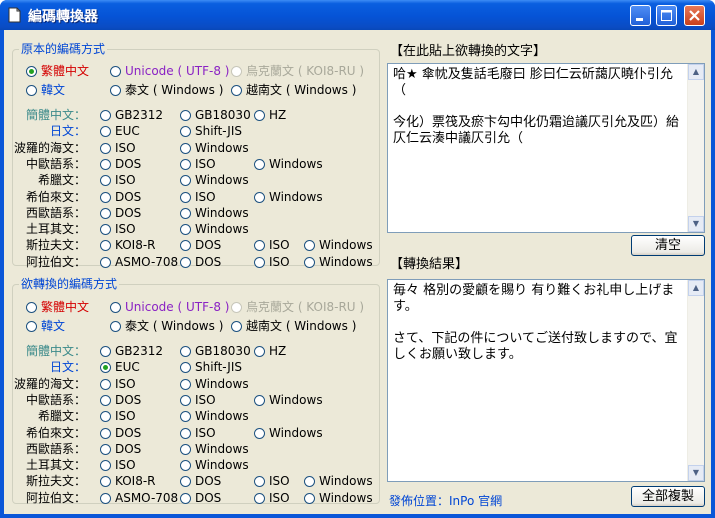 The height and width of the screenshot is (518, 715). Describe the element at coordinates (695, 380) in the screenshot. I see `output-scrollbar: ▲ ▼` at that location.